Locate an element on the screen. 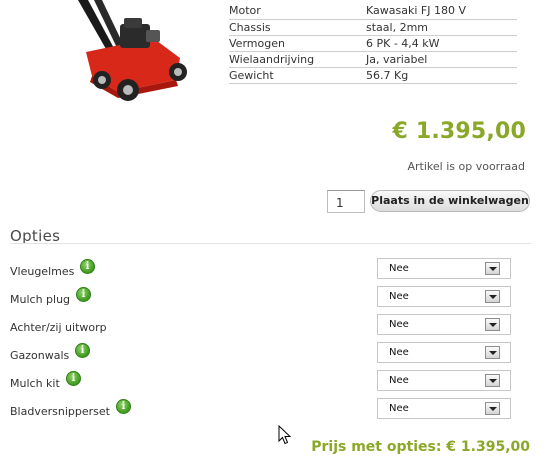  total-price-with-options: Prijs met opties: € 1.395,00 is located at coordinates (420, 447).